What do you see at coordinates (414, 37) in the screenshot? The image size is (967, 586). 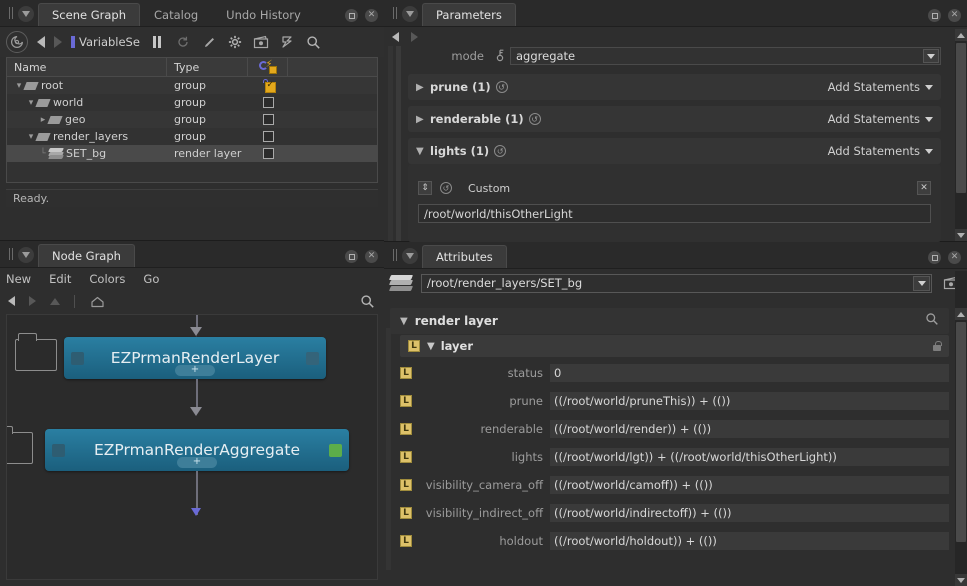 I see `forward-arrow-icon` at bounding box center [414, 37].